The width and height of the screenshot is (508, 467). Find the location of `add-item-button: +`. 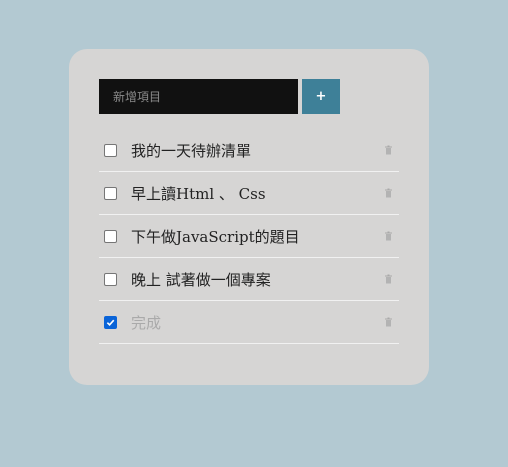

add-item-button: + is located at coordinates (321, 96).